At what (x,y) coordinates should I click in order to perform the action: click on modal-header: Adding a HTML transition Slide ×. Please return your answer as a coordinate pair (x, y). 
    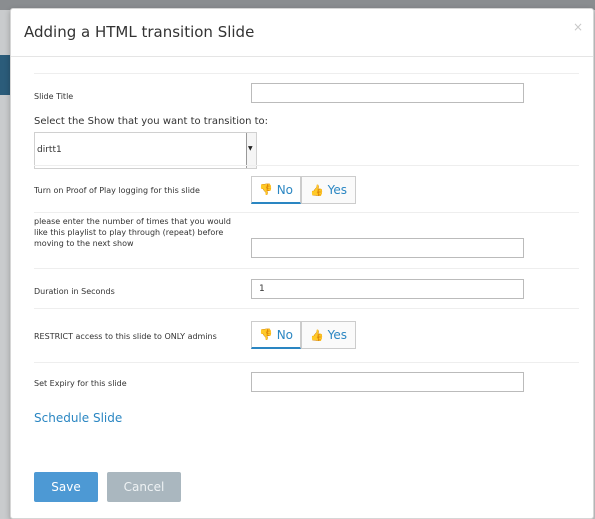
    Looking at the image, I should click on (302, 33).